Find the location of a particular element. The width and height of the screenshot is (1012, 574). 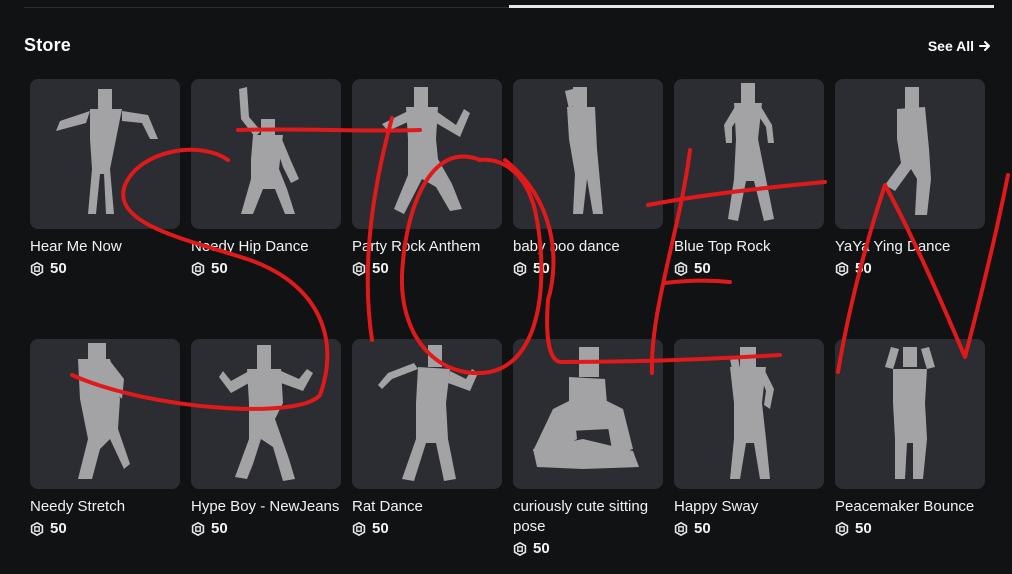

store-item-card: Happy Sway 50 is located at coordinates (749, 438).